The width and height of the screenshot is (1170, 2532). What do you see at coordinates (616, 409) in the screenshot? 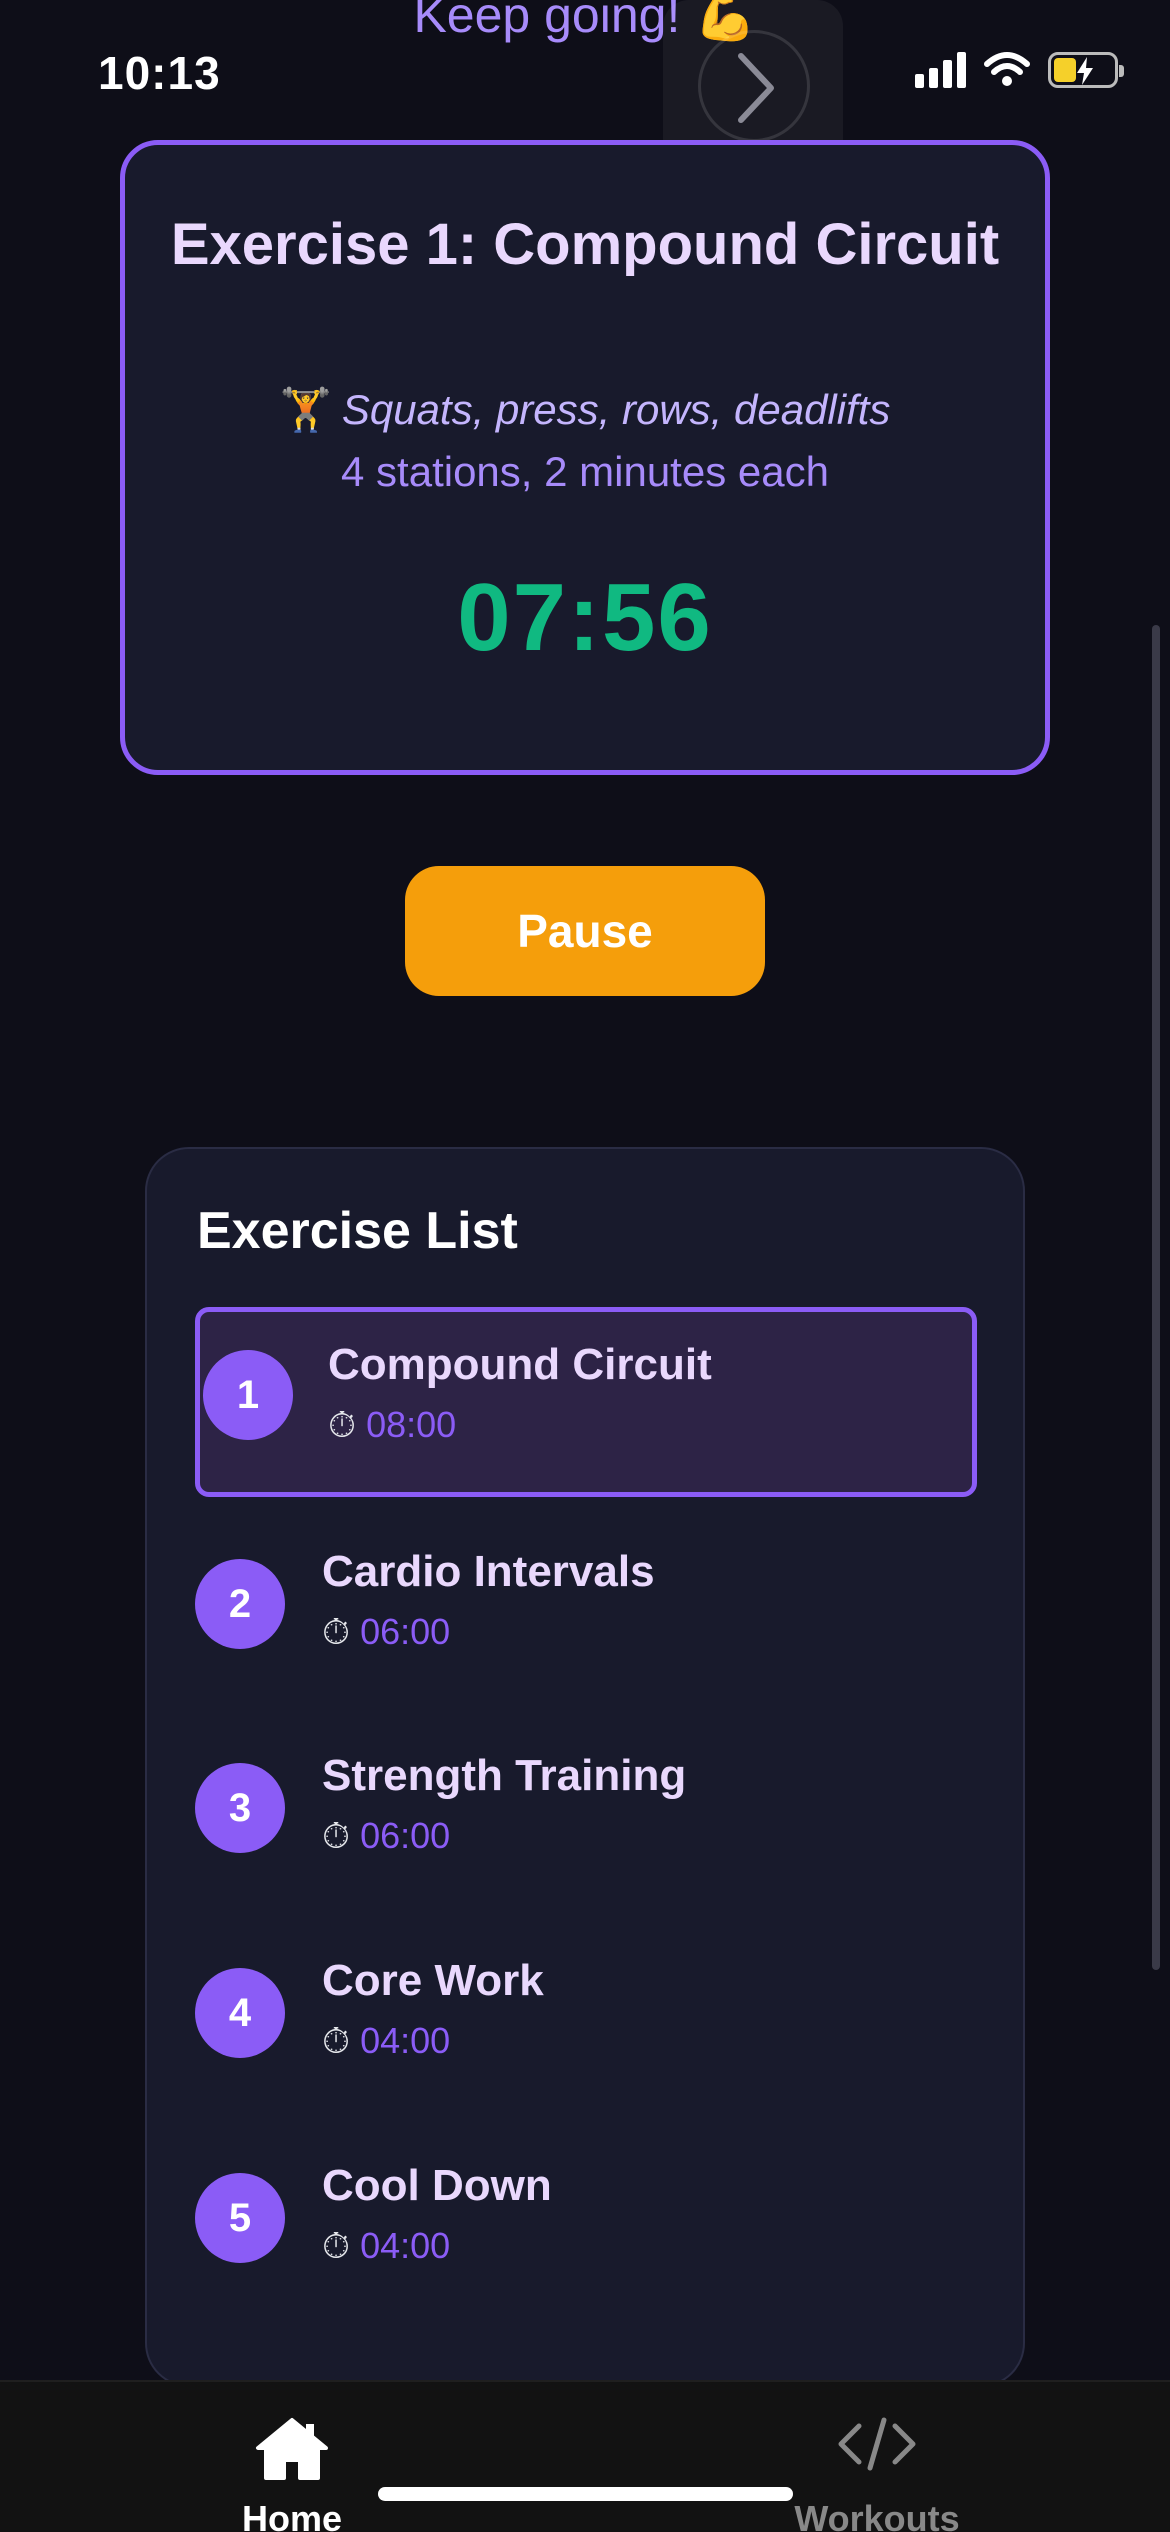
I see `exercise-description: Squats, press, rows, deadlifts` at bounding box center [616, 409].